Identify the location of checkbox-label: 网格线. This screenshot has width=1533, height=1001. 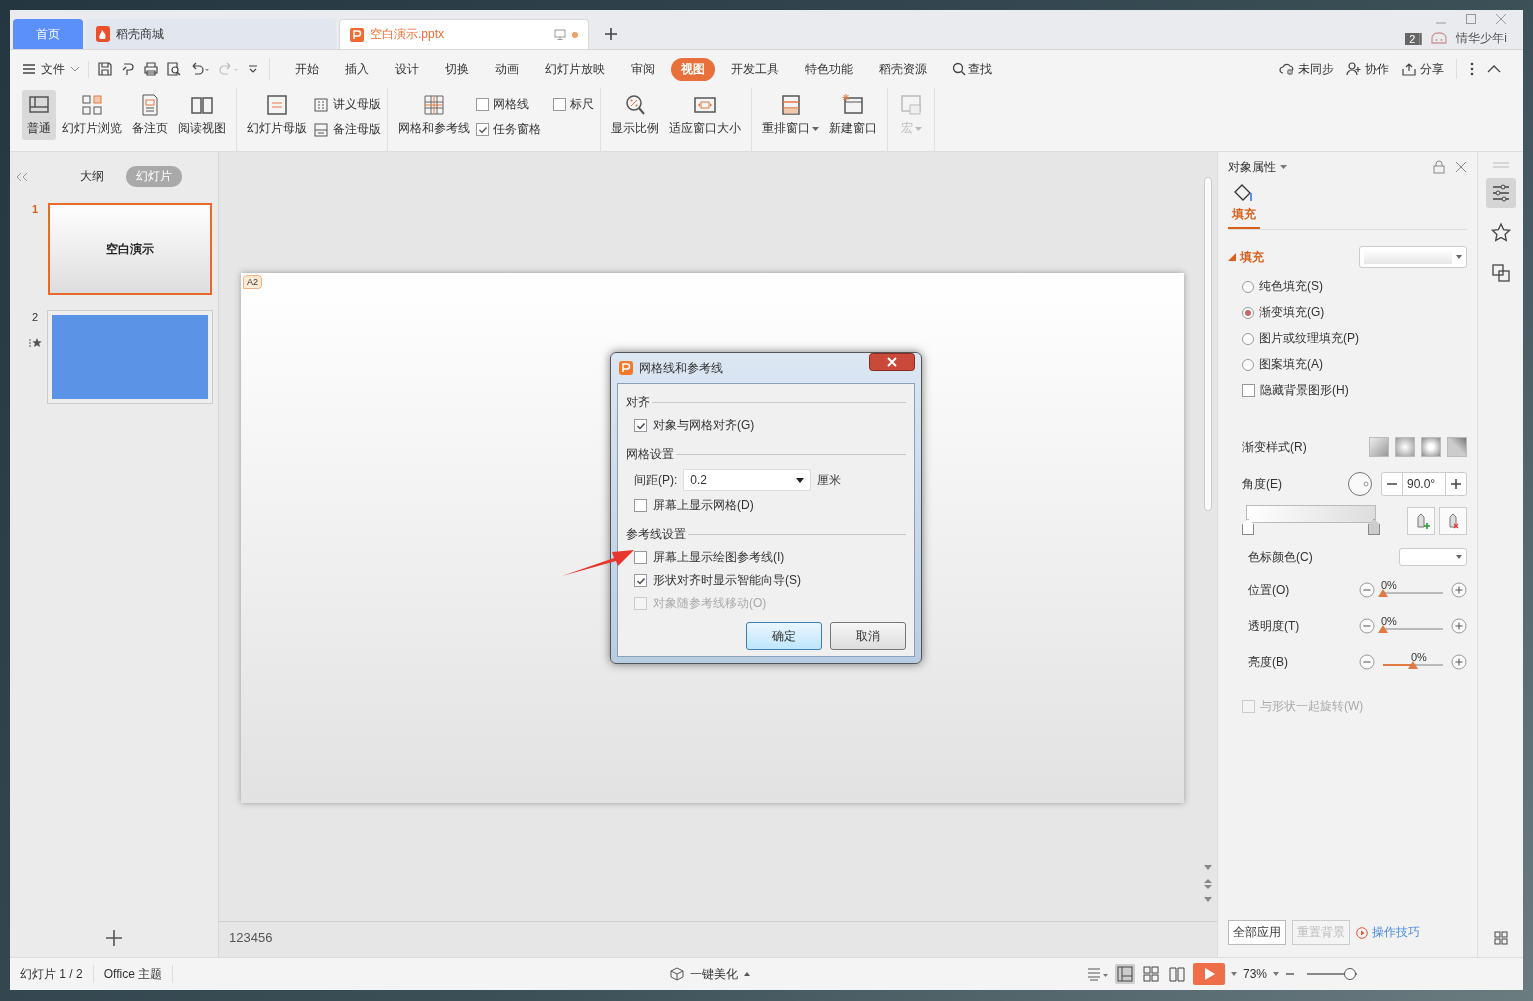
(511, 104).